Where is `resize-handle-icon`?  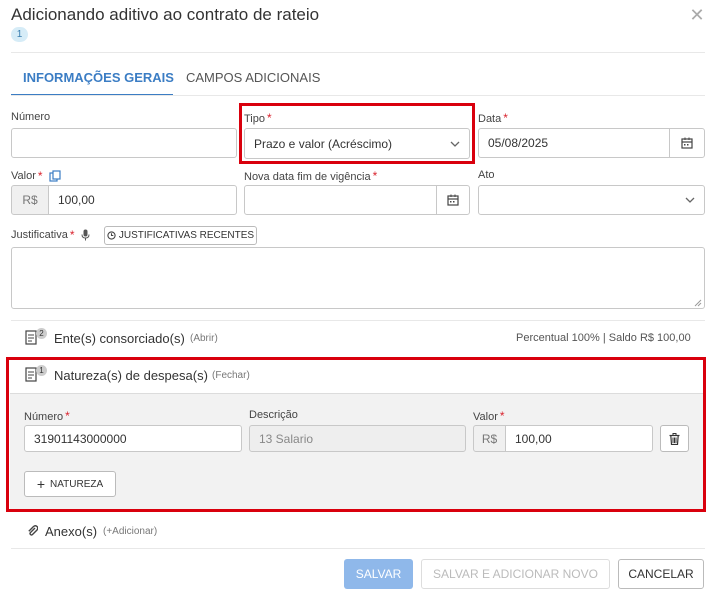 resize-handle-icon is located at coordinates (698, 303).